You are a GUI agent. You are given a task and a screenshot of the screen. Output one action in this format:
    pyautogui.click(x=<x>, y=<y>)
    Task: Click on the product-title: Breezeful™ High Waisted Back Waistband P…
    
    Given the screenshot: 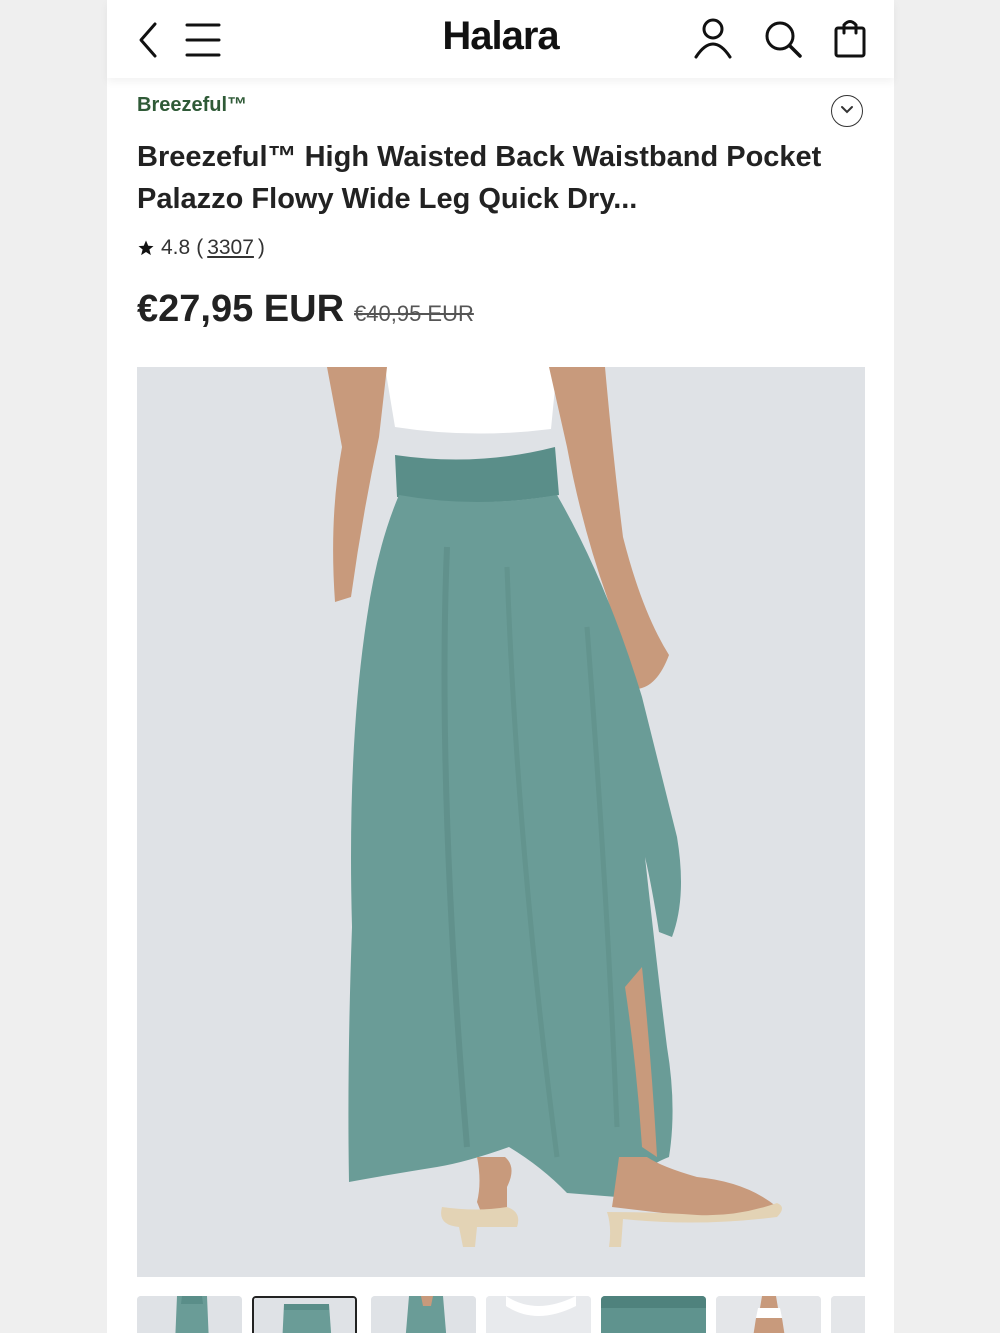 What is the action you would take?
    pyautogui.click(x=479, y=178)
    